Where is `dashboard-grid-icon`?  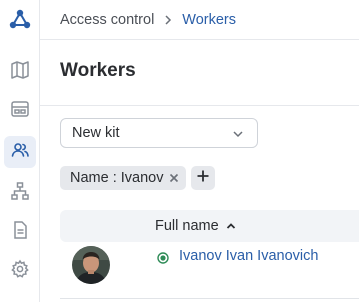 dashboard-grid-icon is located at coordinates (20, 111).